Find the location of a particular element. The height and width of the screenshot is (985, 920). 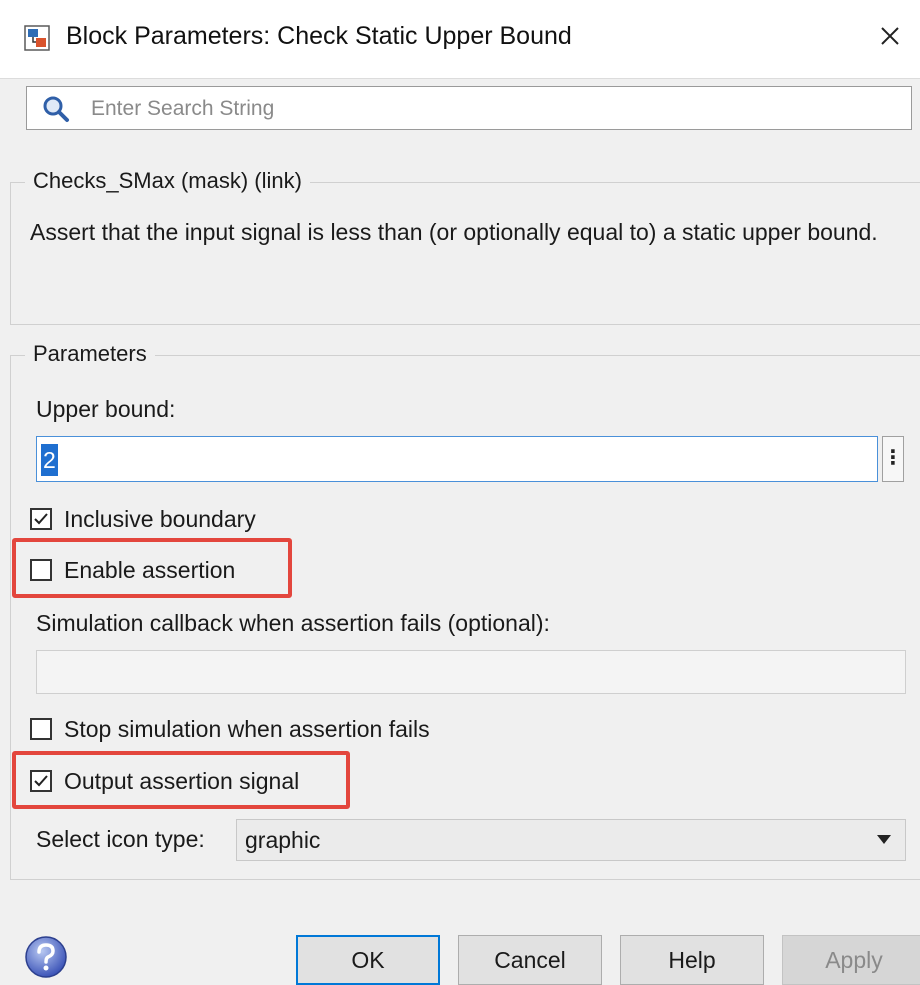

upper-bound-value: 2 is located at coordinates (49, 460).